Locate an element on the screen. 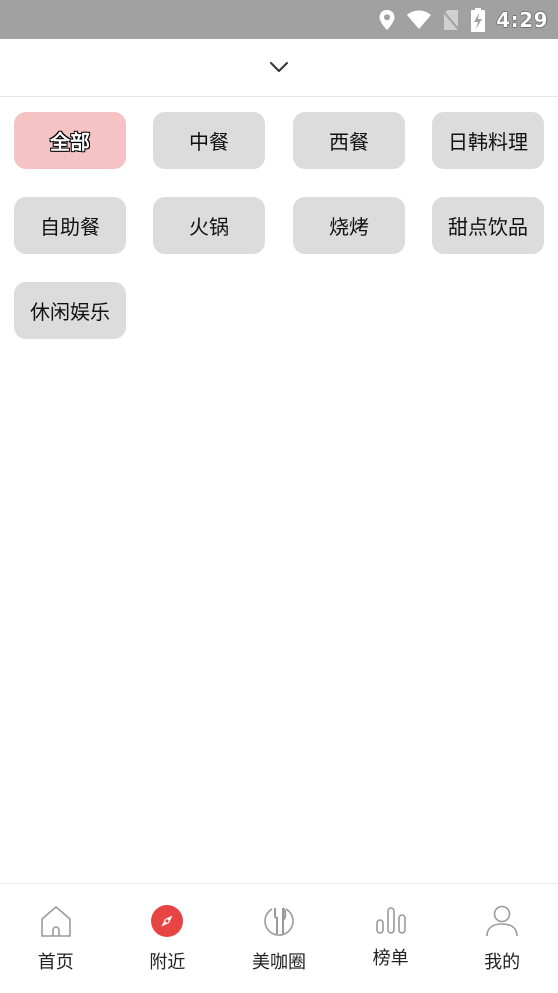 This screenshot has width=558, height=993. bottom-tab-bar: 首页 附近 美咖圈 榜单 我的 is located at coordinates (279, 938).